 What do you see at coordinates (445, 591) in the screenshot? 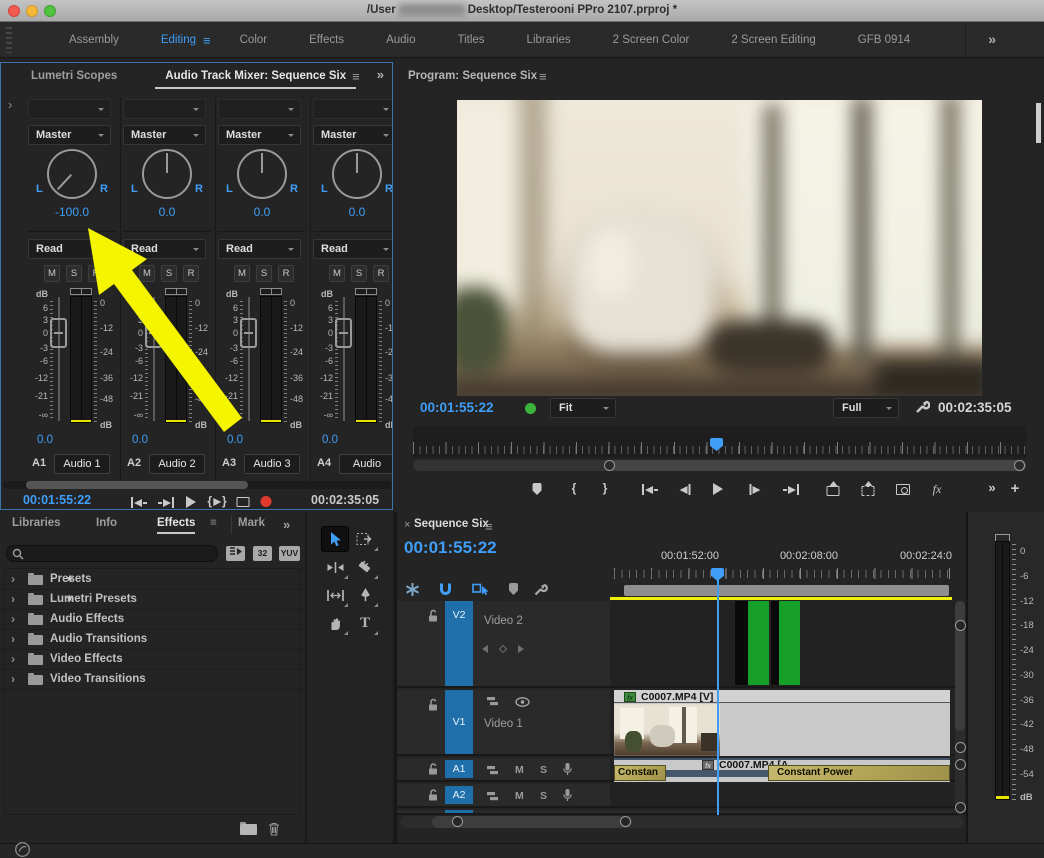
I see `snap-magnet-icon` at bounding box center [445, 591].